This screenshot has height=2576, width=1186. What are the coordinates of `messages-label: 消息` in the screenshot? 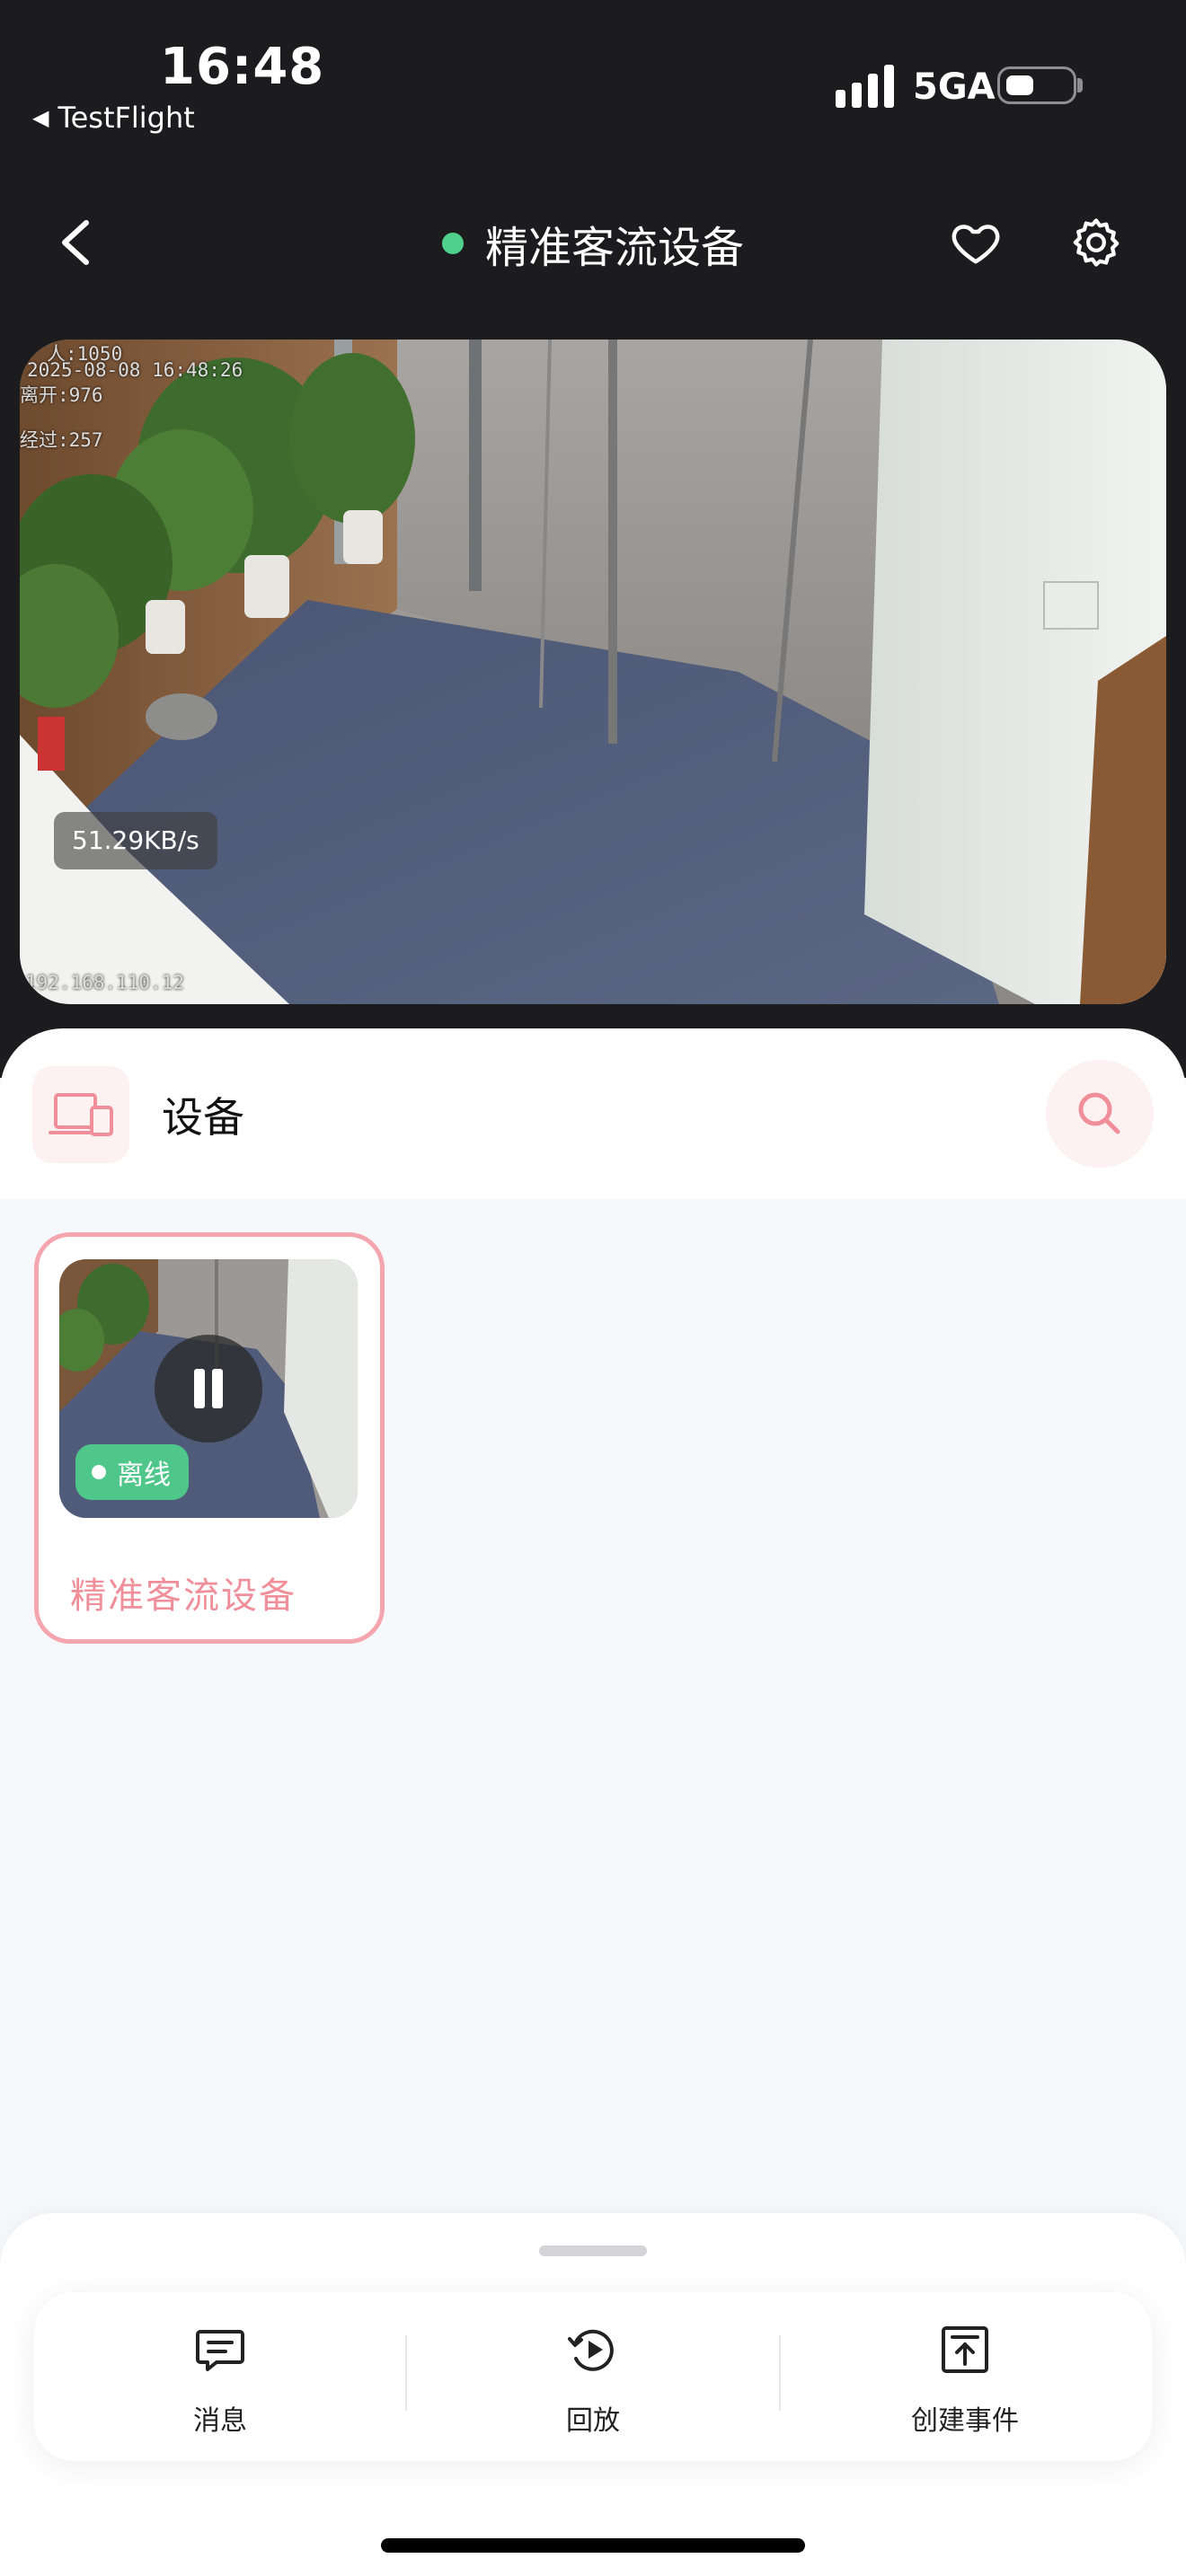 It's located at (220, 2421).